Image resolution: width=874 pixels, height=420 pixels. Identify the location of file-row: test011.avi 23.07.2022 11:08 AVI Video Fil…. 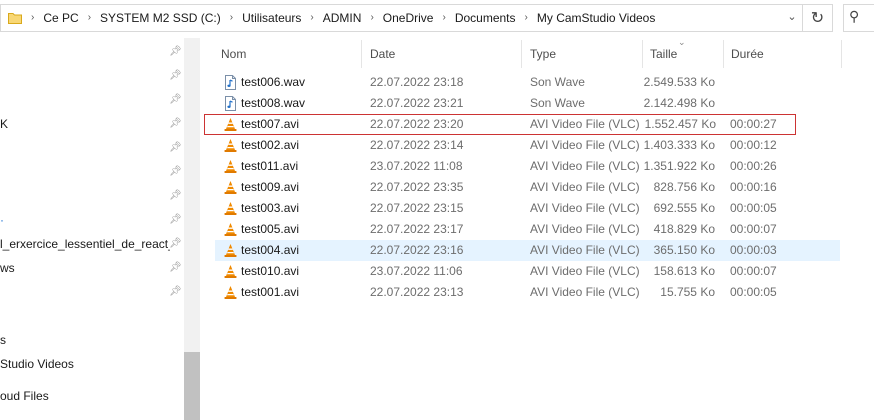
(527, 166).